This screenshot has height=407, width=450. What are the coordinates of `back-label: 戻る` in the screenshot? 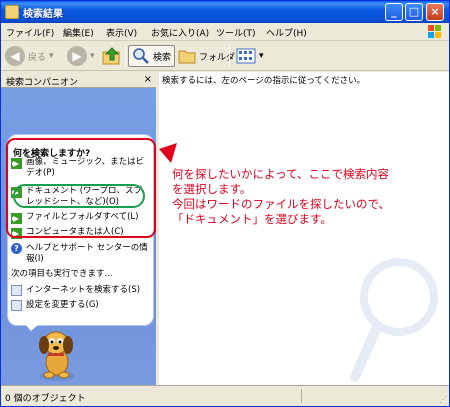 It's located at (37, 57).